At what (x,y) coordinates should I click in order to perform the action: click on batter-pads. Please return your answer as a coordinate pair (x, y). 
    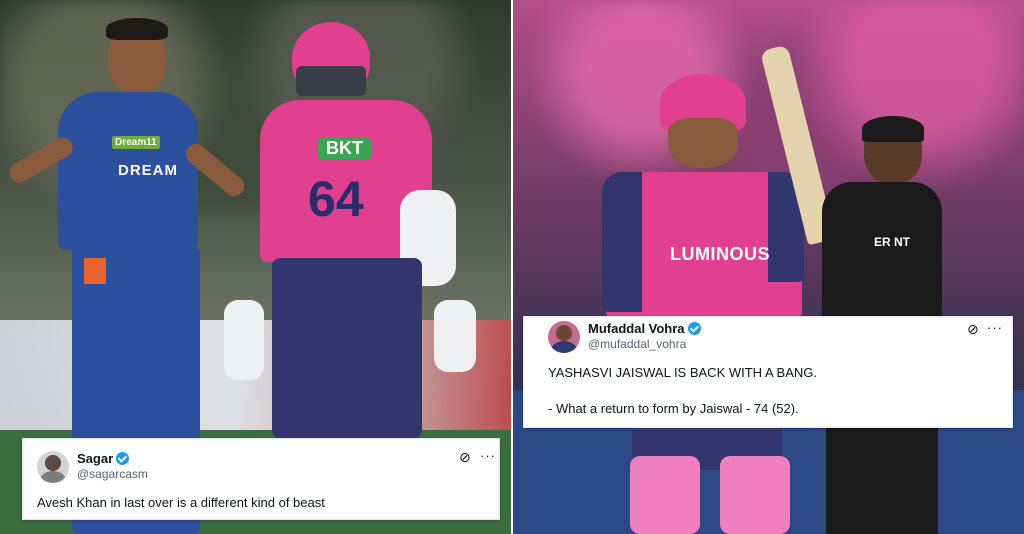
    Looking at the image, I should click on (665, 495).